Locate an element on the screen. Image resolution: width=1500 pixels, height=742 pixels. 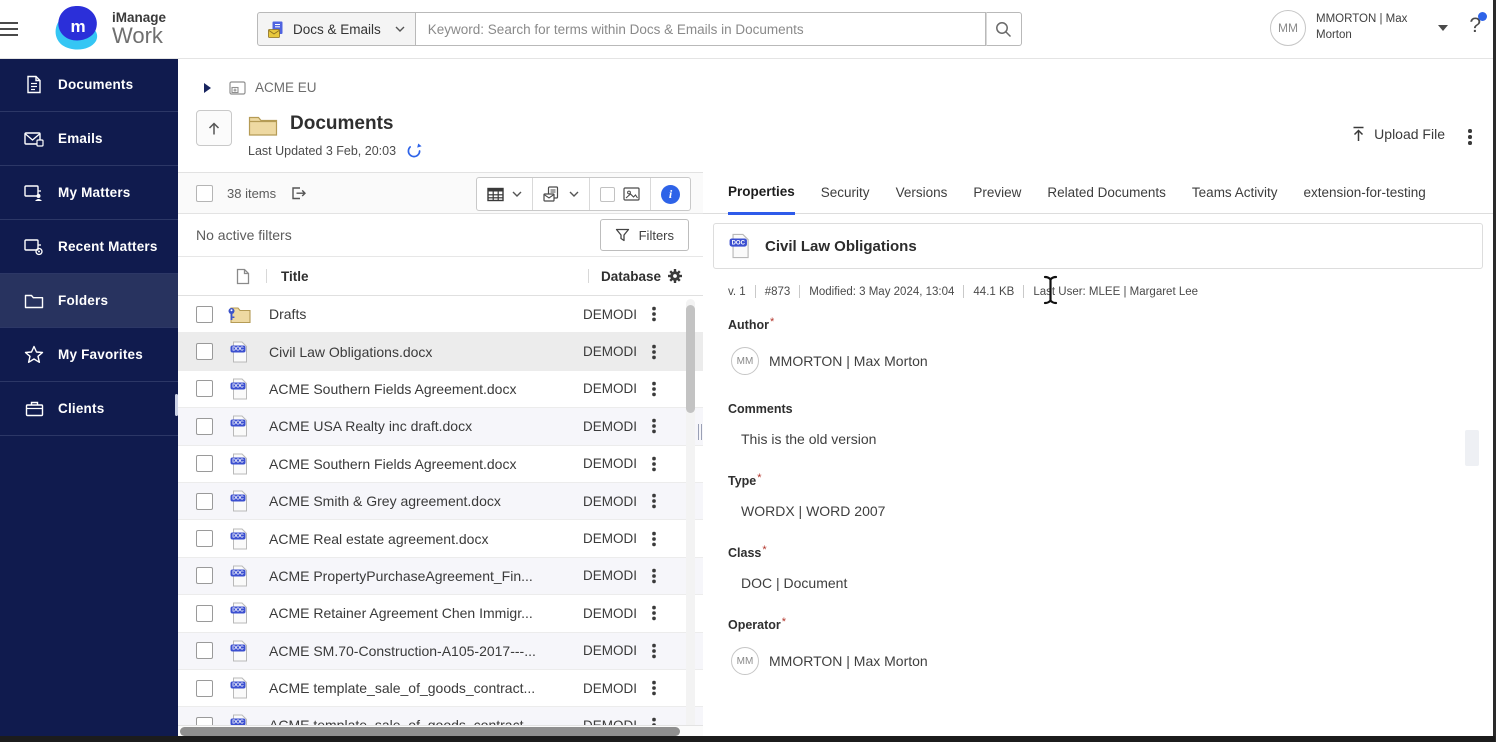
column-header-database: Database is located at coordinates (631, 276).